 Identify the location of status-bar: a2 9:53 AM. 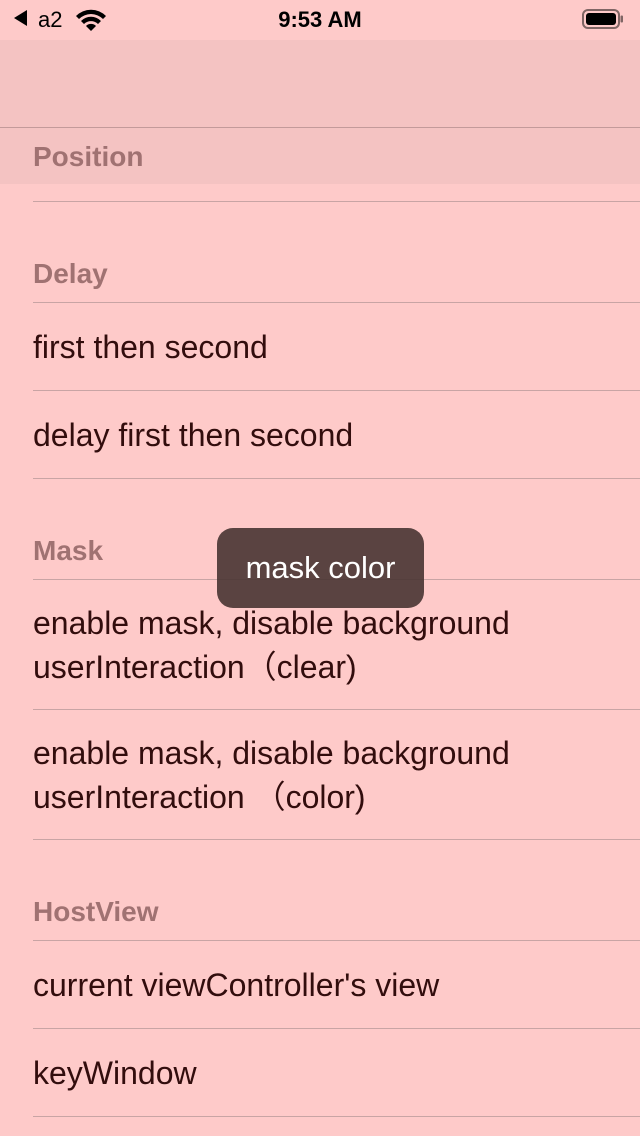
(320, 20).